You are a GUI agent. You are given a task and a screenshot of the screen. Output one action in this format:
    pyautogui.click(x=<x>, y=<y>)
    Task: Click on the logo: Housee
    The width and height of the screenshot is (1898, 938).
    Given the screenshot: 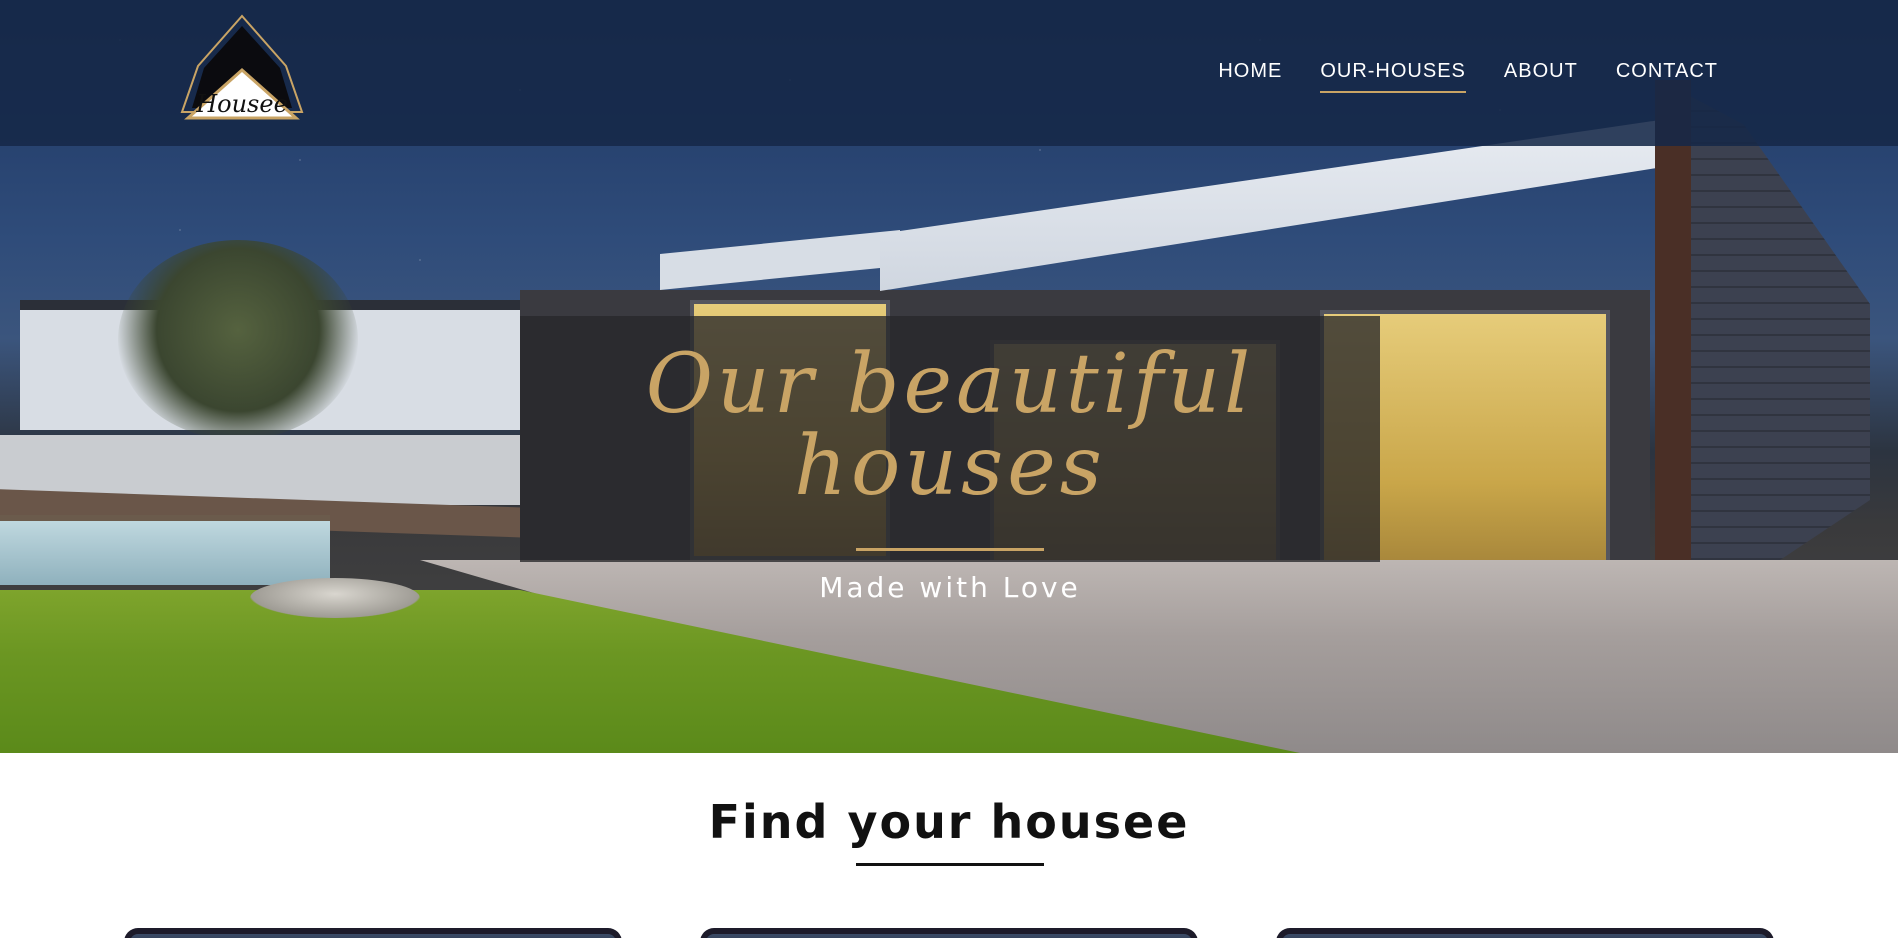 What is the action you would take?
    pyautogui.click(x=242, y=71)
    